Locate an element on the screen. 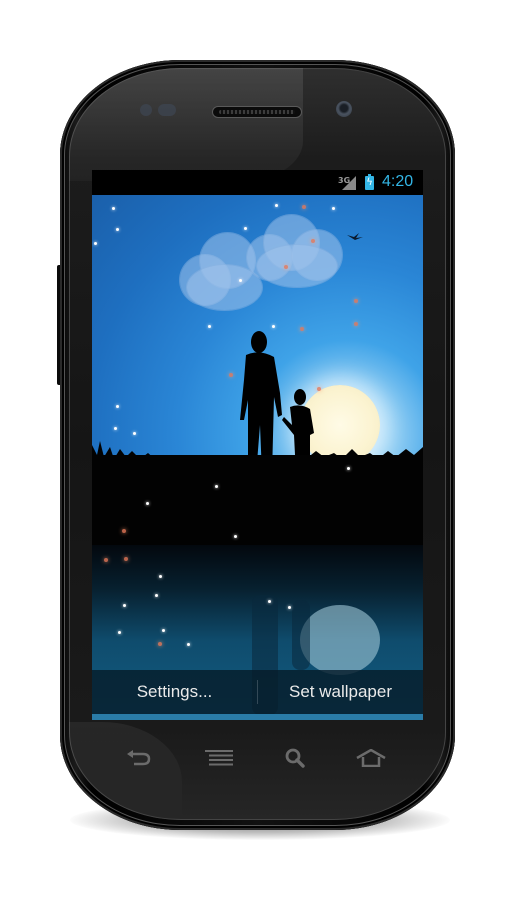 Image resolution: width=515 pixels, height=900 pixels. home-button is located at coordinates (371, 758).